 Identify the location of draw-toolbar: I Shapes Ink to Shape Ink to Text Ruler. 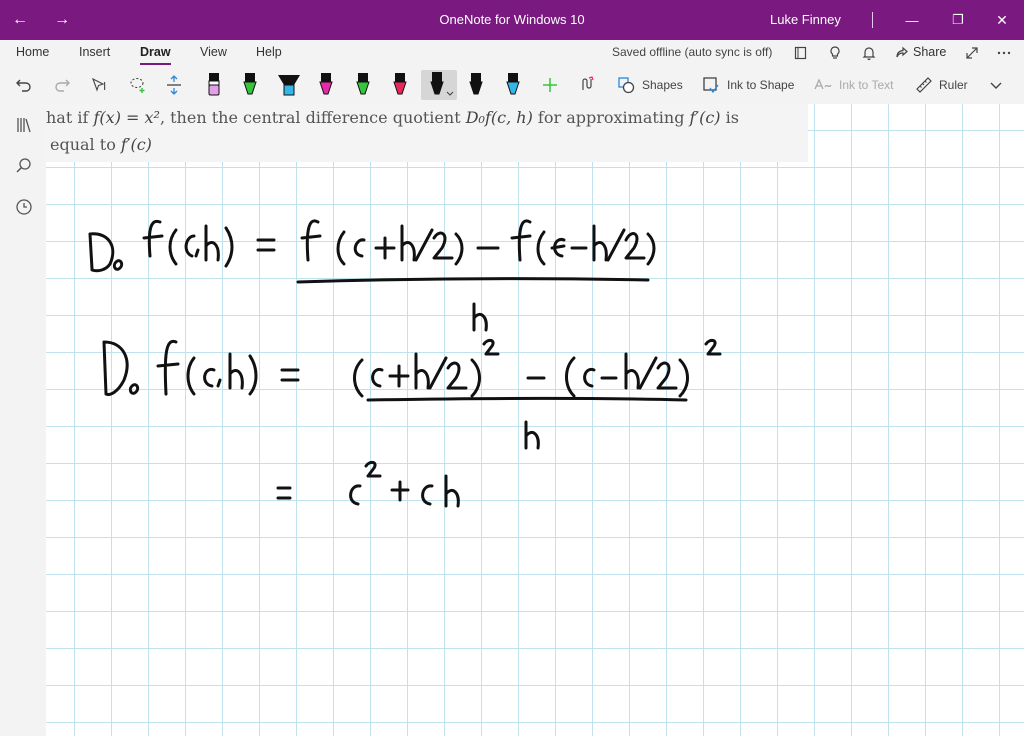
(512, 85).